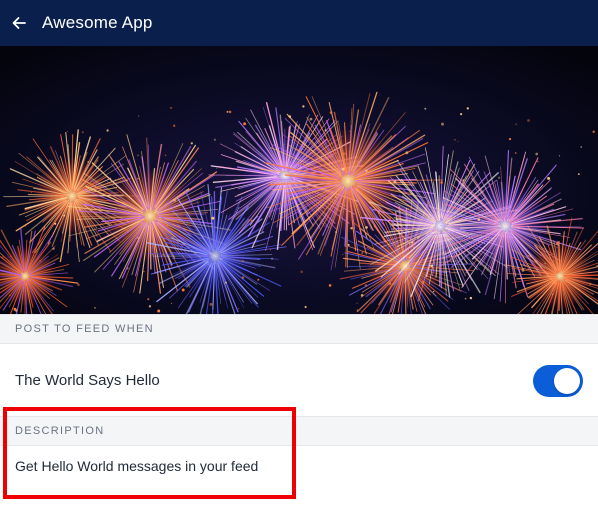  I want to click on app-title: Awesome App, so click(97, 22).